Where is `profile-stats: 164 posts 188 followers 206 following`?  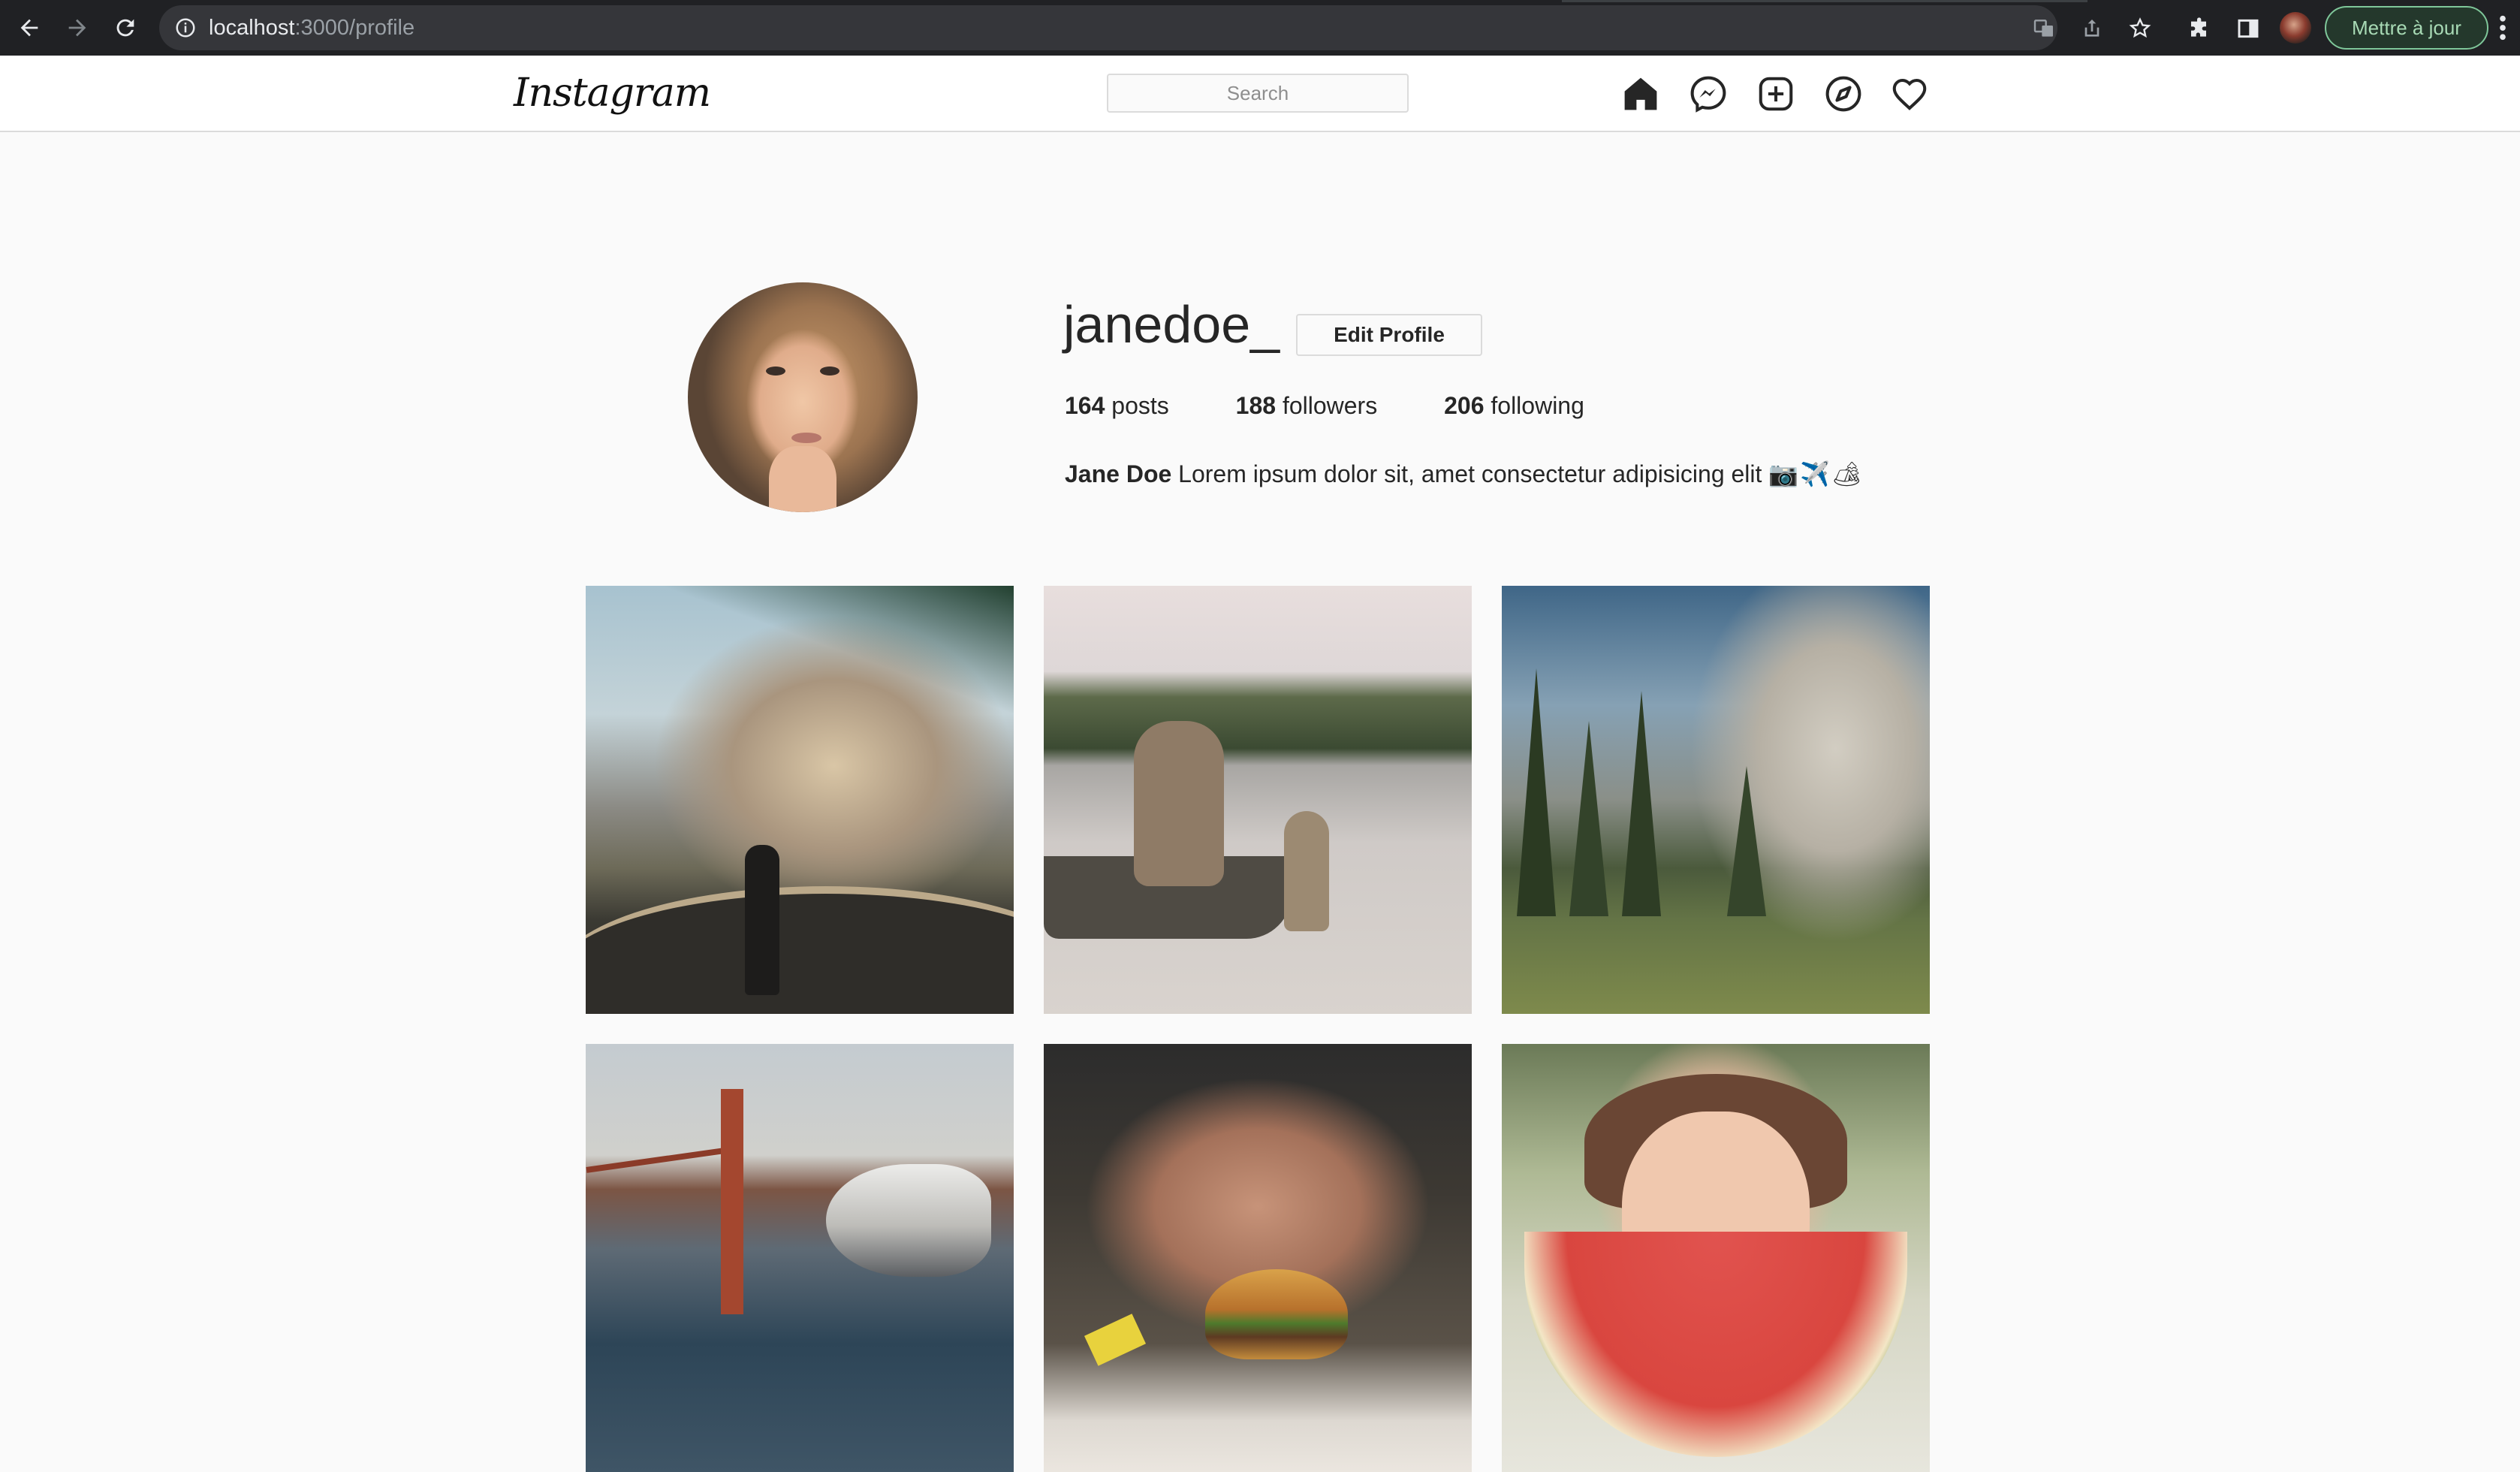
profile-stats: 164 posts 188 followers 206 following is located at coordinates (1354, 406).